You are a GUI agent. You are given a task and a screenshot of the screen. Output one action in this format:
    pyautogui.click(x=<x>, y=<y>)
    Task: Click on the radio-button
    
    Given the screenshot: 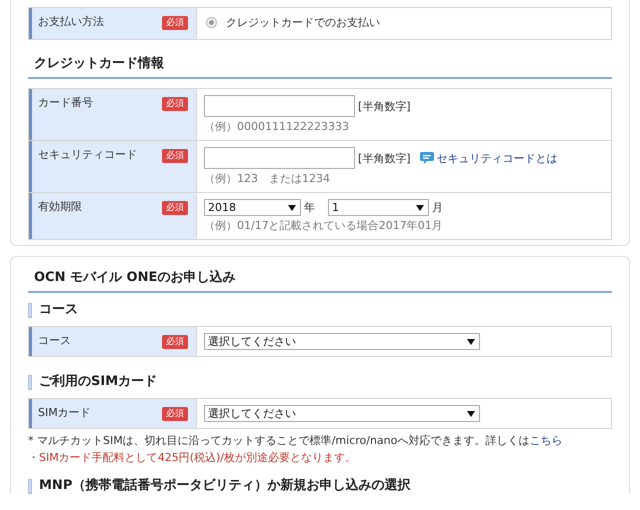 What is the action you would take?
    pyautogui.click(x=211, y=22)
    